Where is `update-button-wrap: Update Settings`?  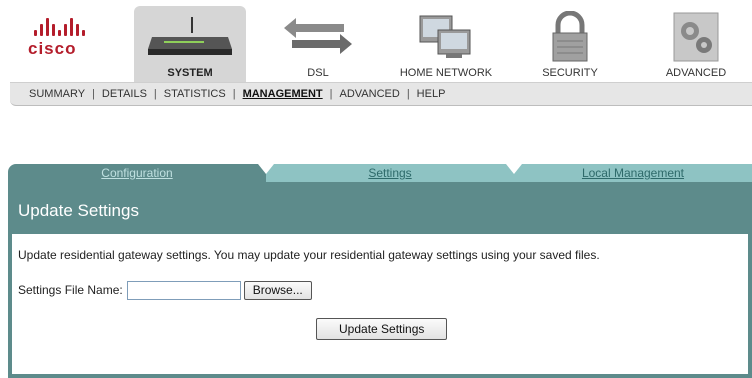 update-button-wrap: Update Settings is located at coordinates (382, 329).